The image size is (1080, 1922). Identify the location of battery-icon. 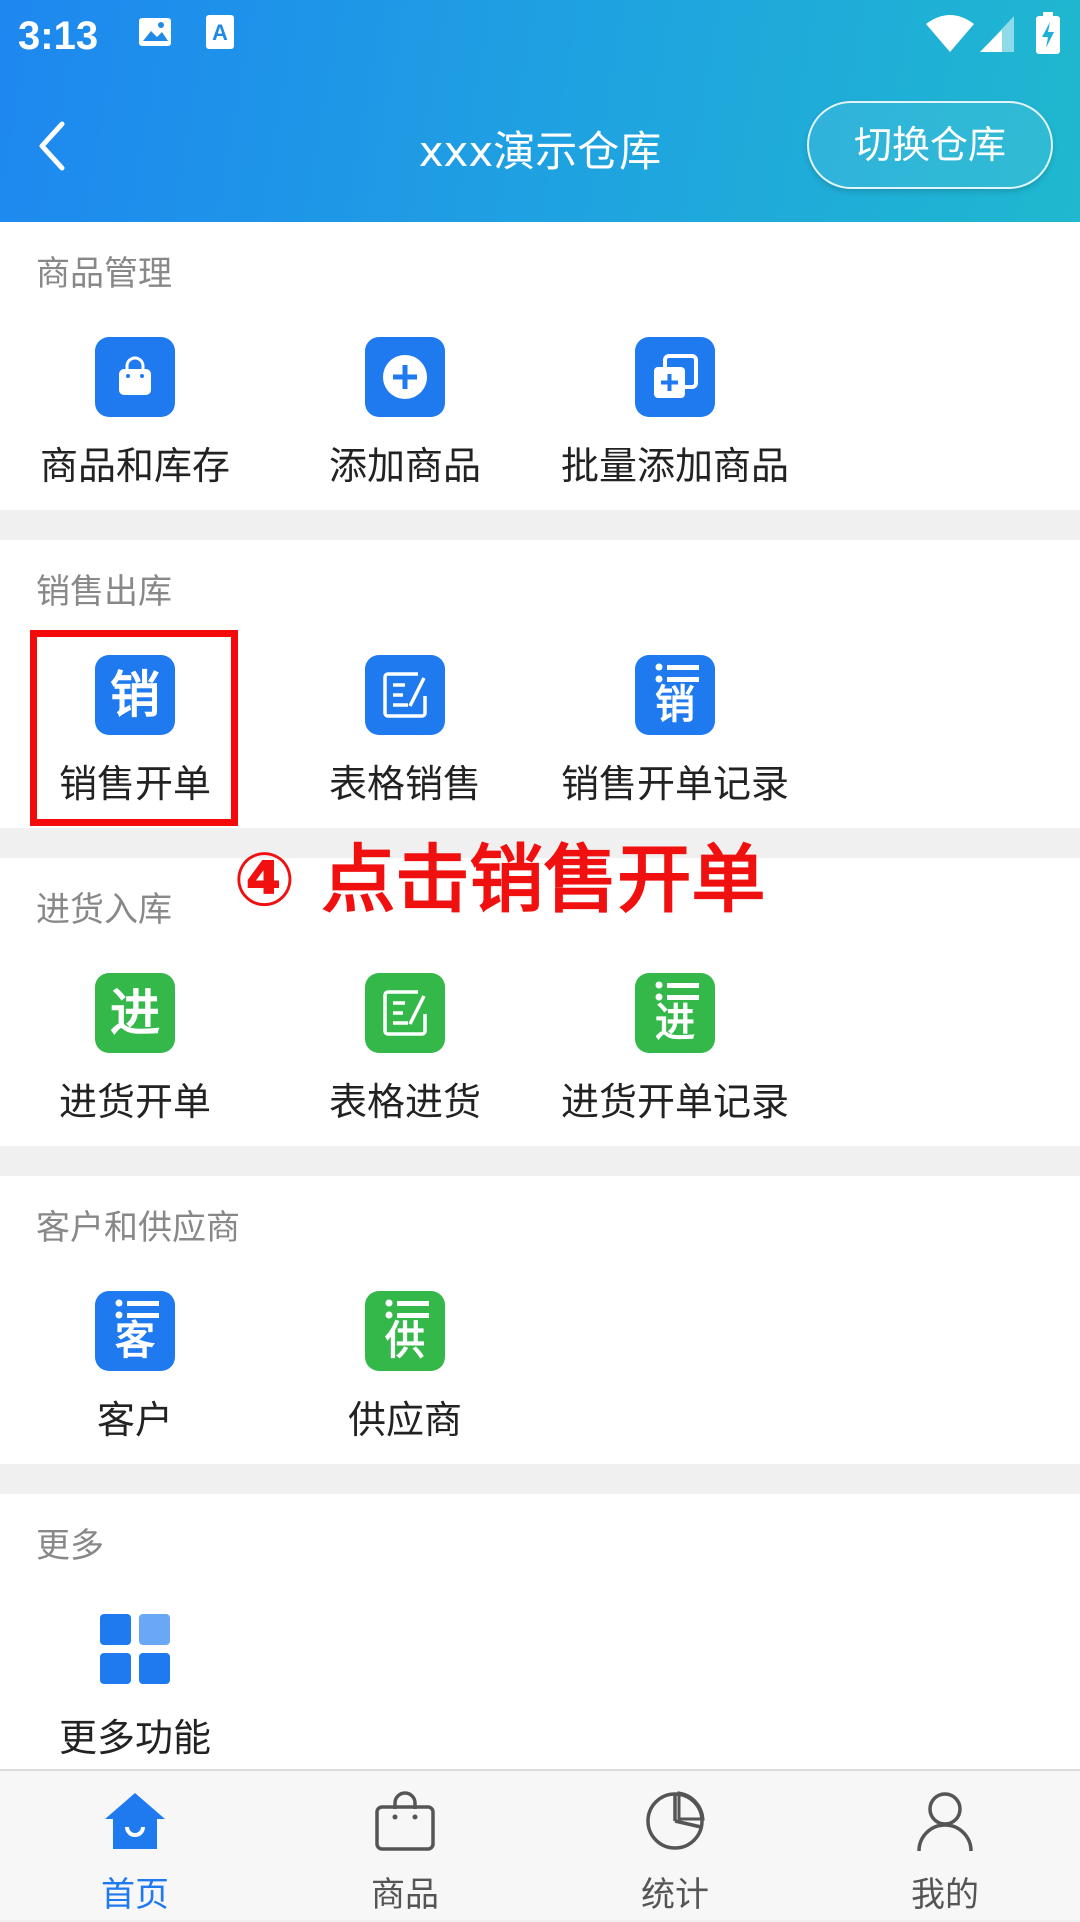
(1048, 33).